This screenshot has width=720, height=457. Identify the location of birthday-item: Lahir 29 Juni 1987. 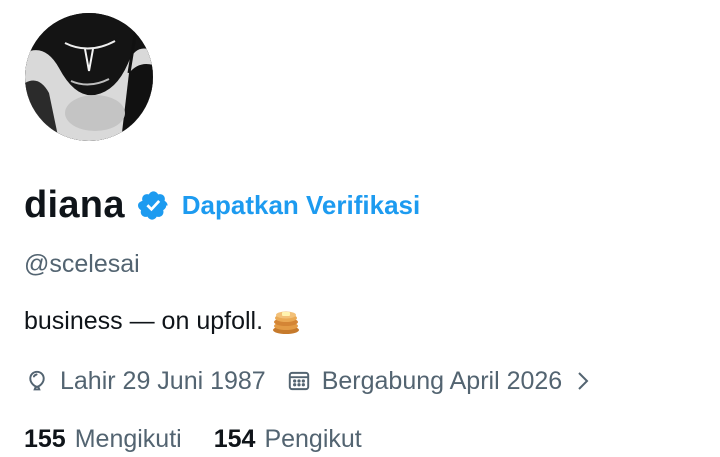
(145, 381).